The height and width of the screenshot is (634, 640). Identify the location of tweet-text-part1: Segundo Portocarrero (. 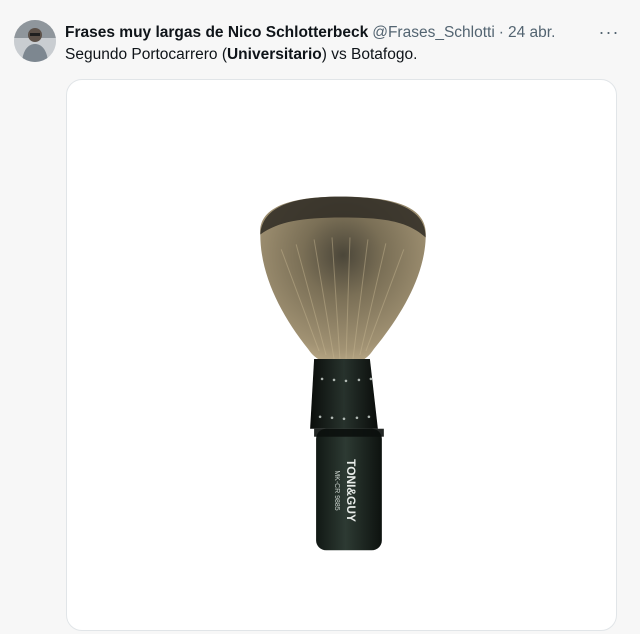
(146, 54).